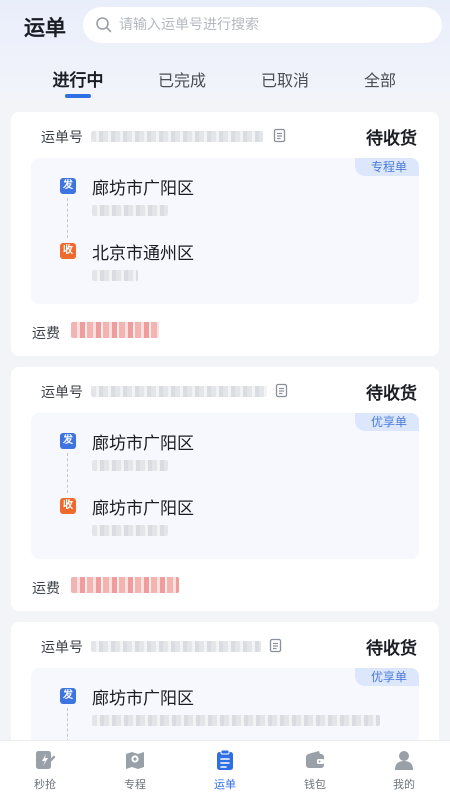  I want to click on order-type-tag: 专程单, so click(386, 167).